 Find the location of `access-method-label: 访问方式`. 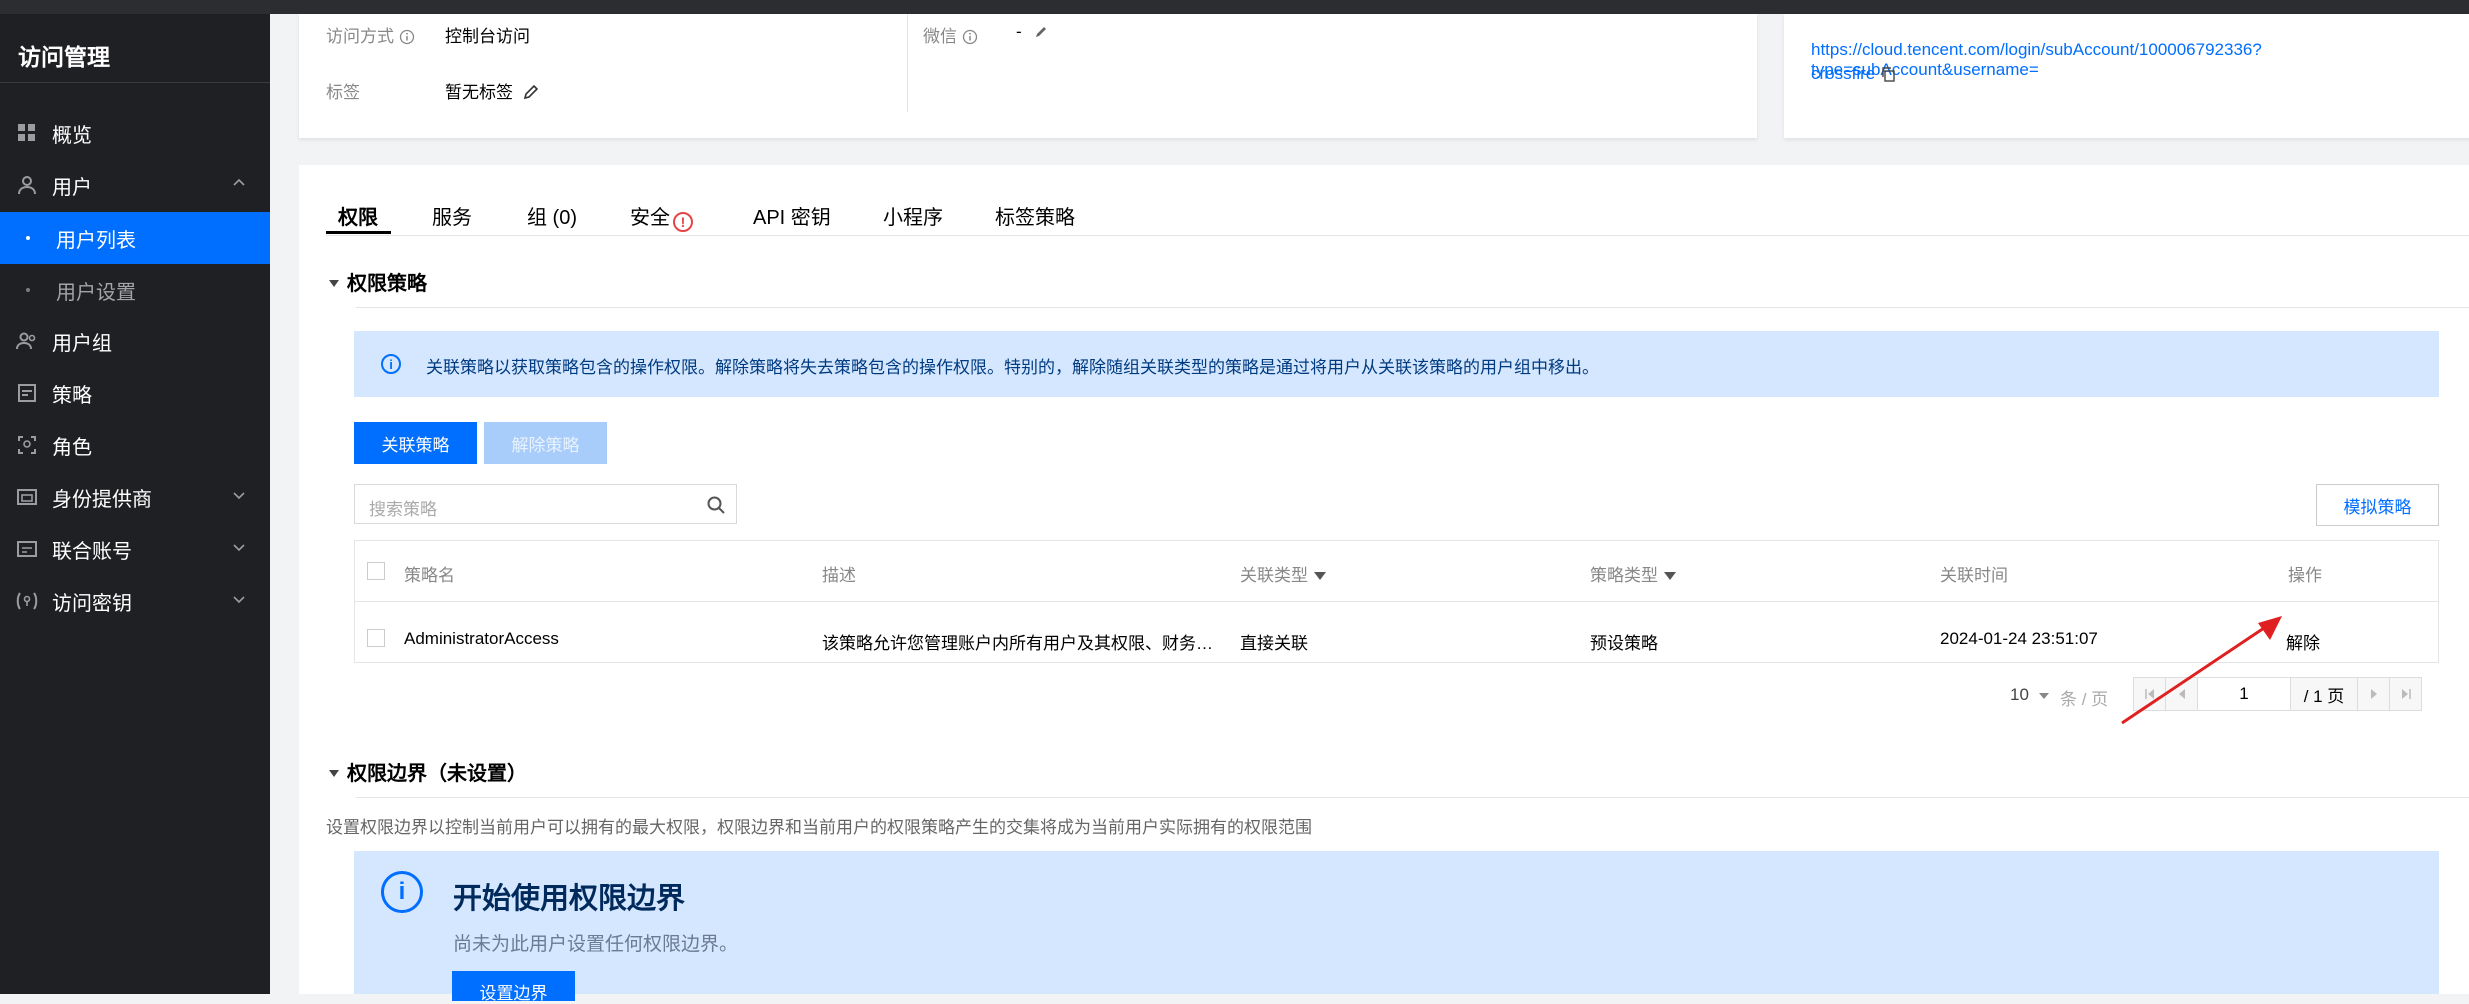

access-method-label: 访问方式 is located at coordinates (370, 34).